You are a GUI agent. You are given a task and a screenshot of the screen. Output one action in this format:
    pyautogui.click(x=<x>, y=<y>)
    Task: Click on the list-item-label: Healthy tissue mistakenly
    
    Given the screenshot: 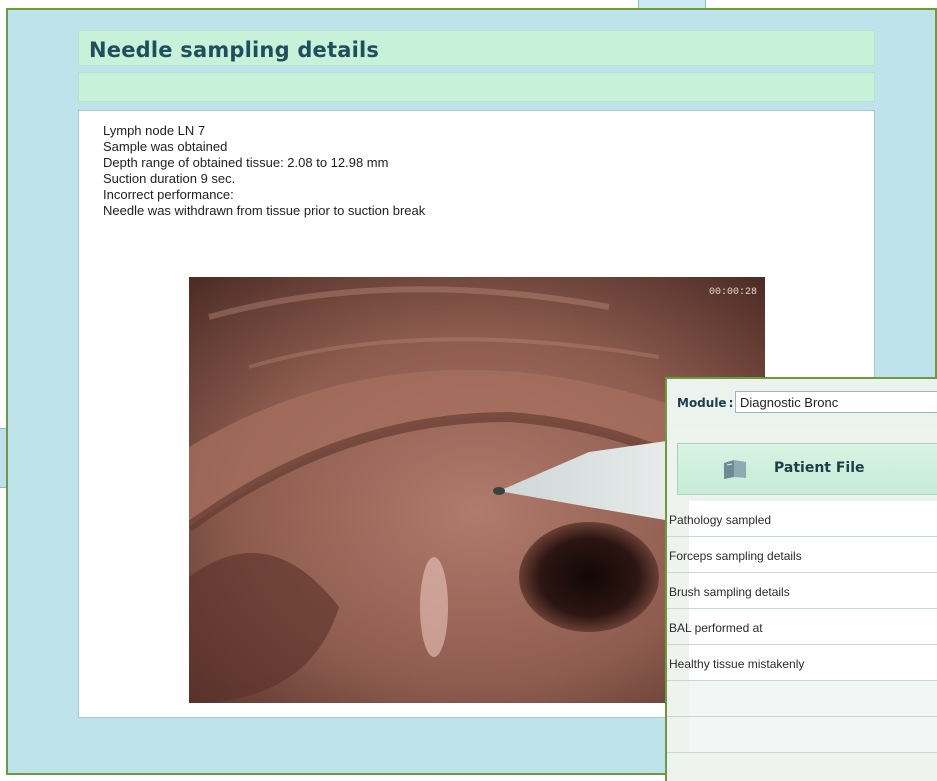 What is the action you would take?
    pyautogui.click(x=737, y=664)
    